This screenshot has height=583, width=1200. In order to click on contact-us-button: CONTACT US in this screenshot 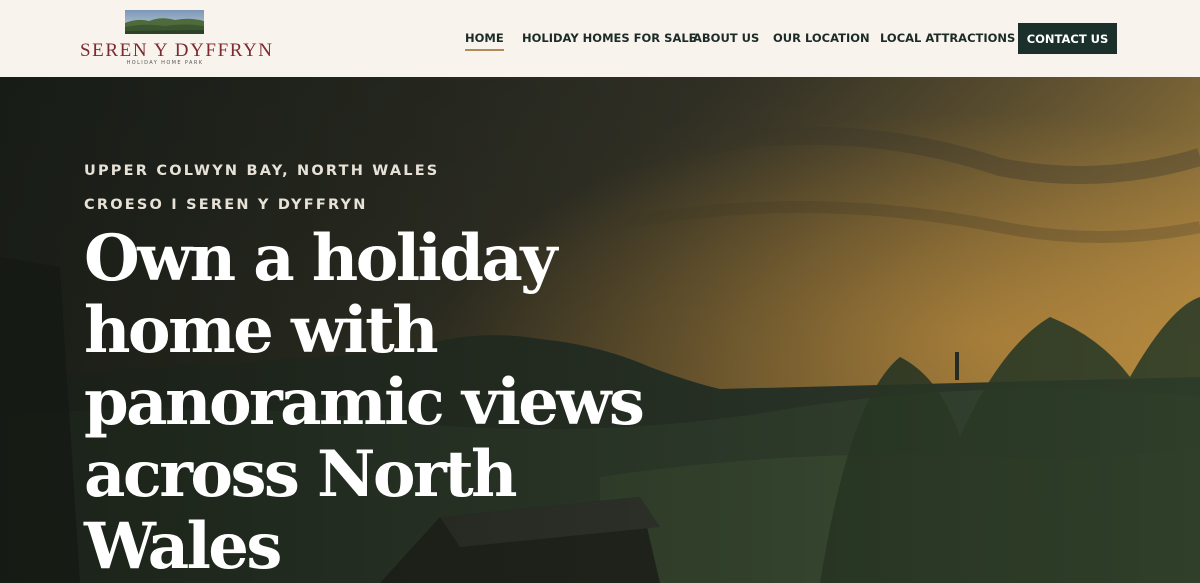, I will do `click(1067, 38)`.